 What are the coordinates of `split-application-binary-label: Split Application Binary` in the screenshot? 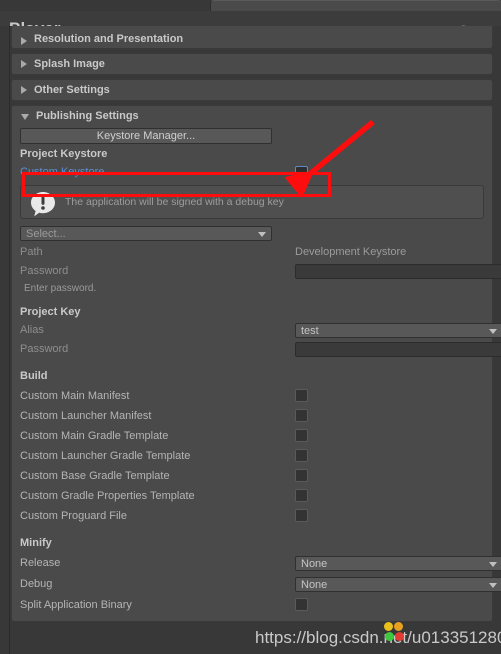 It's located at (76, 604).